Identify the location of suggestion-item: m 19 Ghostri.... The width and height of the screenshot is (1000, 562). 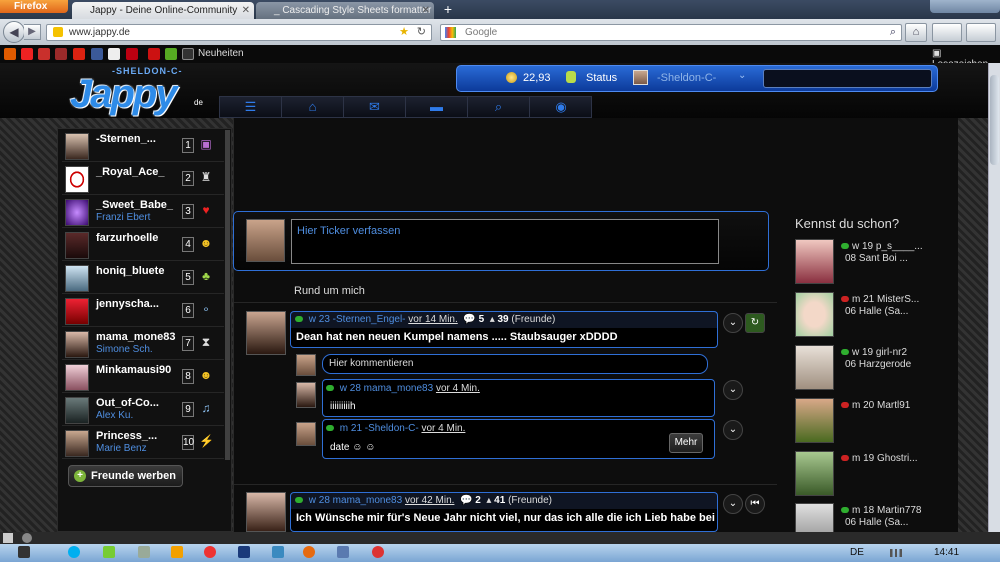
(875, 474).